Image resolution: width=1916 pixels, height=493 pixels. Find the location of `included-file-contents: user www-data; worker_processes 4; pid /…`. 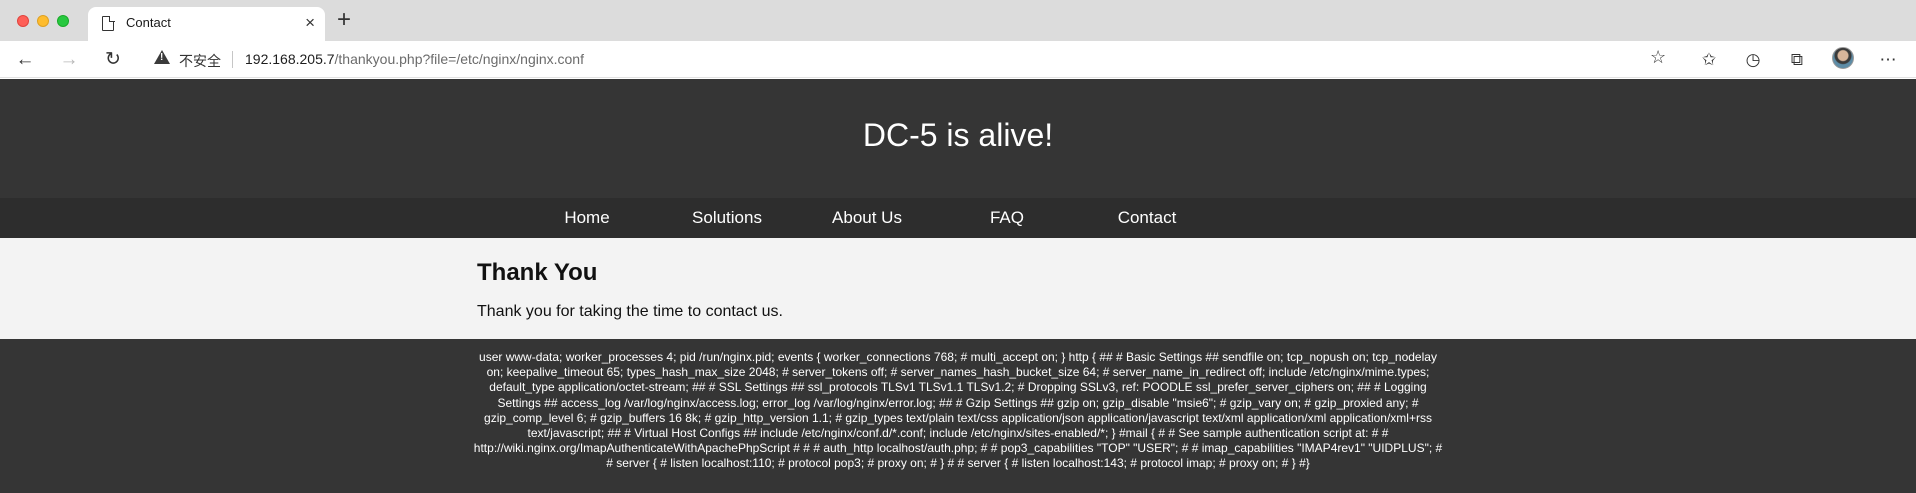

included-file-contents: user www-data; worker_processes 4; pid /… is located at coordinates (958, 410).